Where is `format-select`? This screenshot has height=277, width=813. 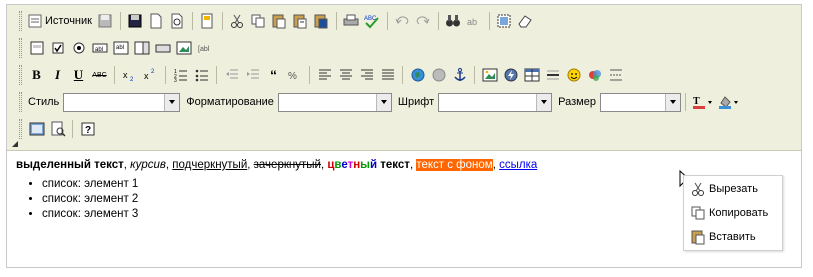 format-select is located at coordinates (334, 102).